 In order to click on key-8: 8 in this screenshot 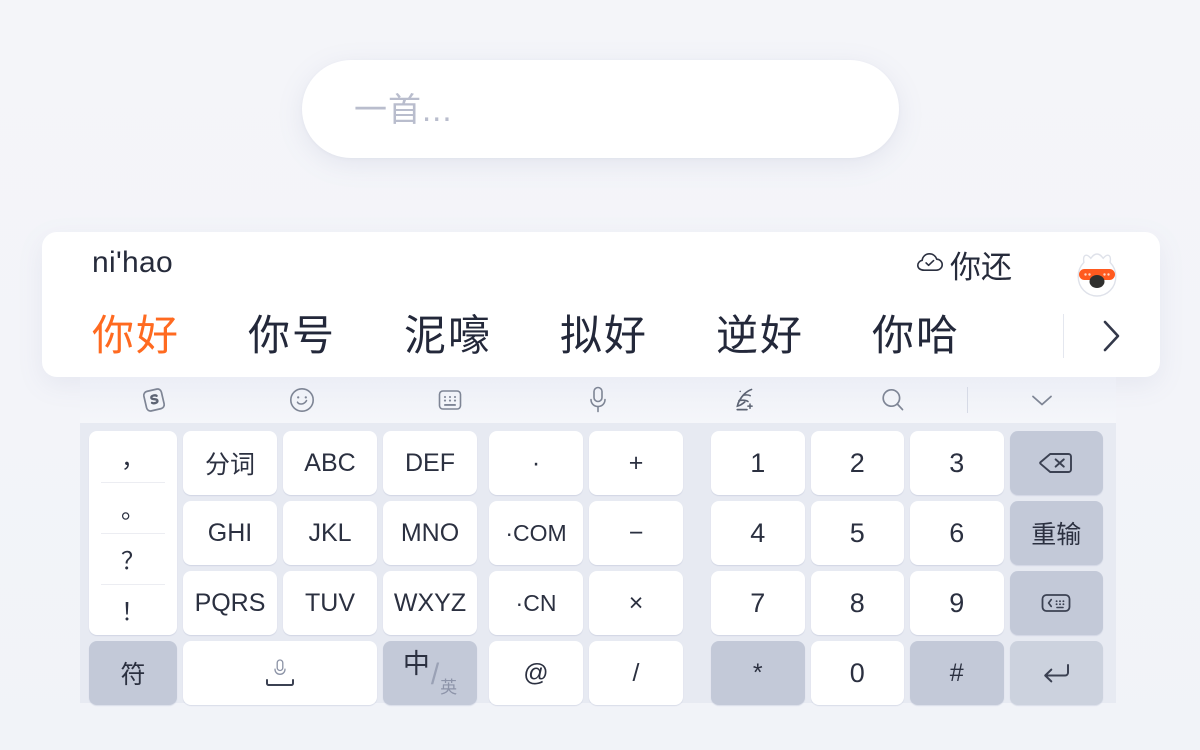, I will do `click(857, 603)`.